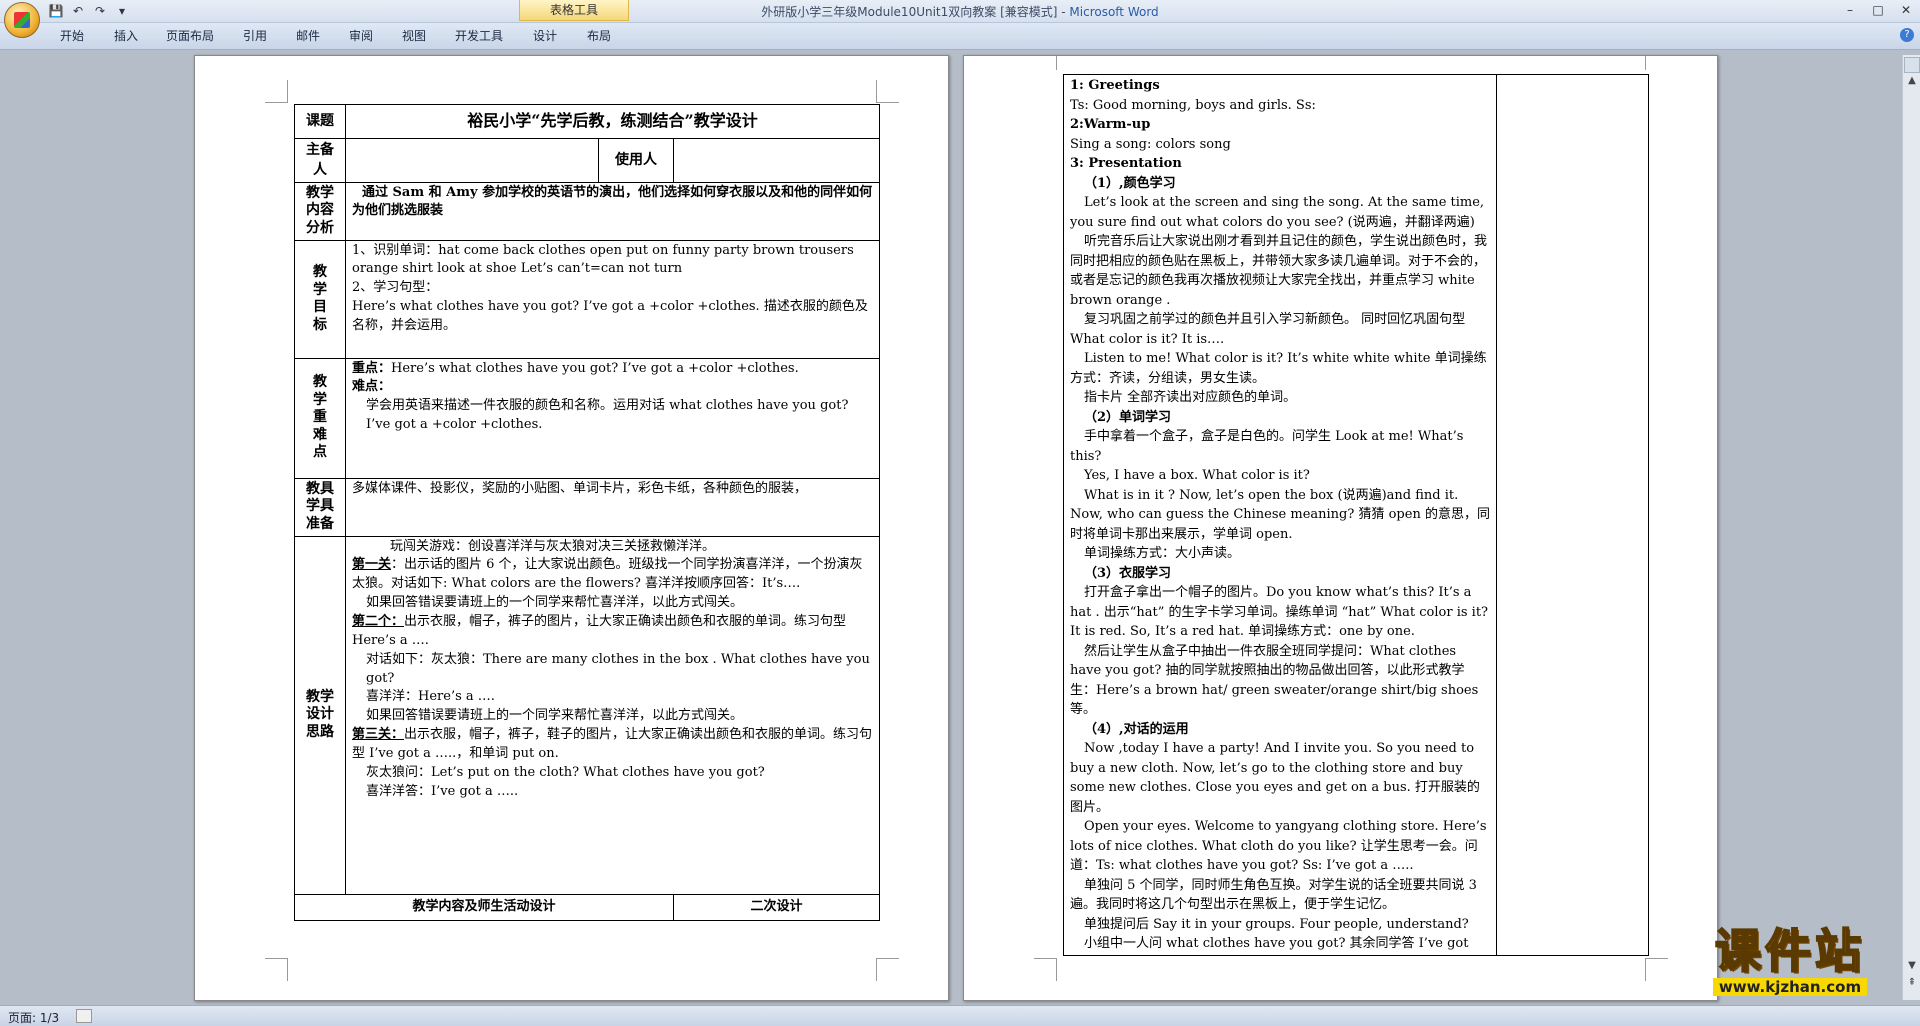 Image resolution: width=1920 pixels, height=1026 pixels. Describe the element at coordinates (555, 603) in the screenshot. I see `level1-note: 如果回答错误要请班上的一个同学来帮忙喜洋洋，以此方式闯关。` at that location.